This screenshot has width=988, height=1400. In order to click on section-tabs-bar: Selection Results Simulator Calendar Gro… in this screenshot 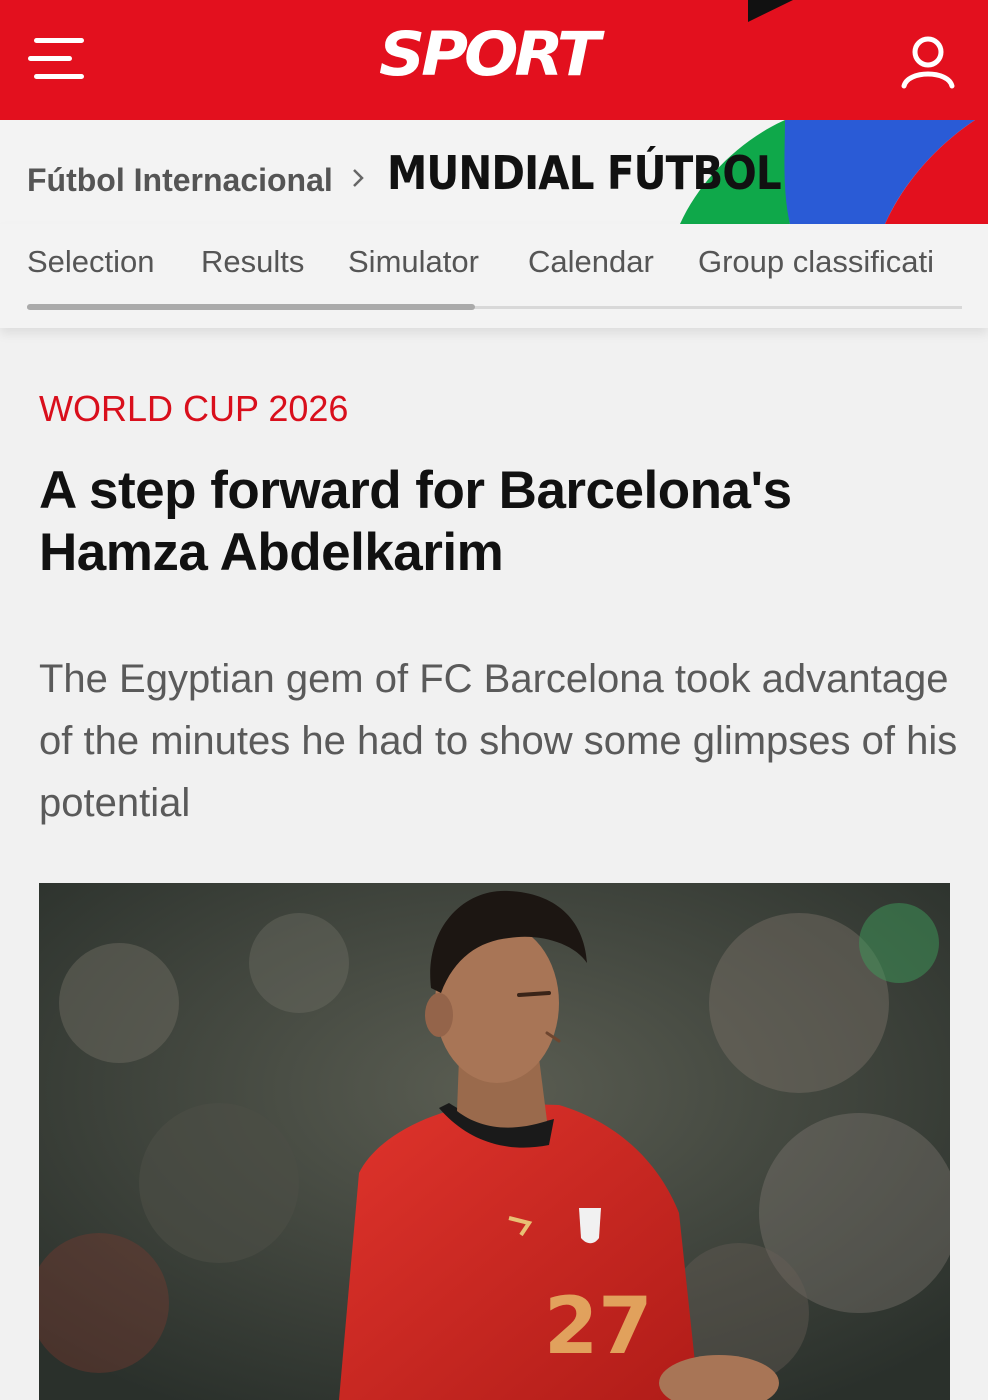, I will do `click(494, 276)`.